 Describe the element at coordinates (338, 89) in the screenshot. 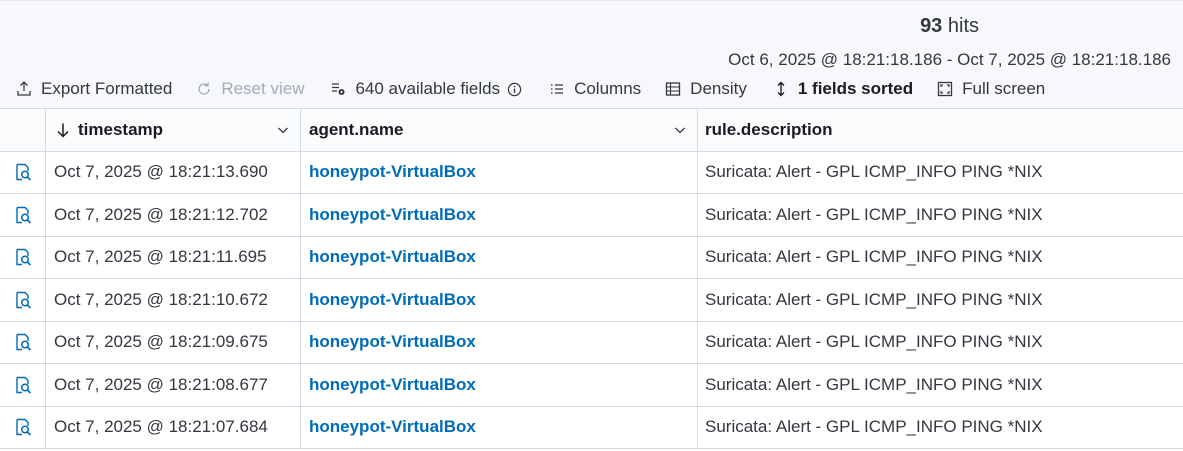

I see `fields-icon` at that location.